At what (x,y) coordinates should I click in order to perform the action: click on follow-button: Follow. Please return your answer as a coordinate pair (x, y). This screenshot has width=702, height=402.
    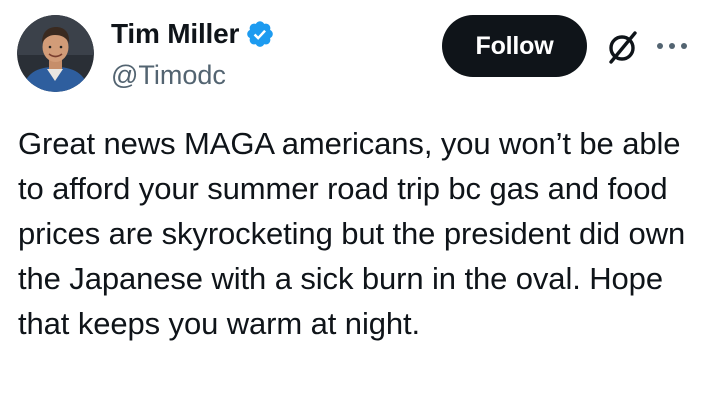
    Looking at the image, I should click on (514, 46).